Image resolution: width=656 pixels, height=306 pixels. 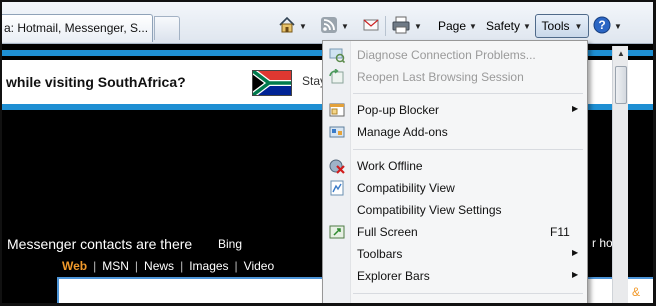 What do you see at coordinates (560, 232) in the screenshot?
I see `shortcut-label: F11` at bounding box center [560, 232].